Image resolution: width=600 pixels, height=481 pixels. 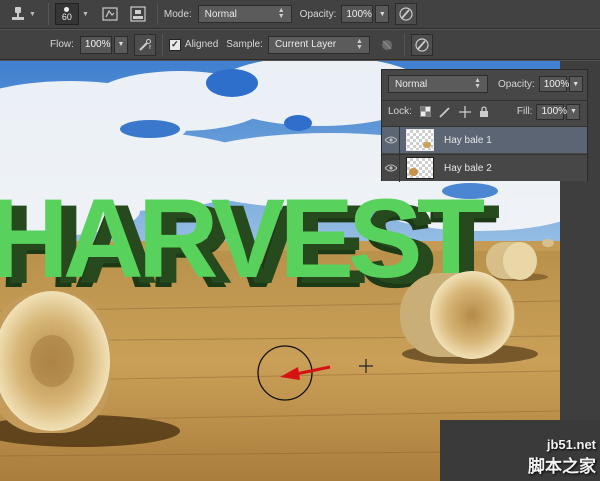 I want to click on pressure-opacity-icon, so click(x=406, y=14).